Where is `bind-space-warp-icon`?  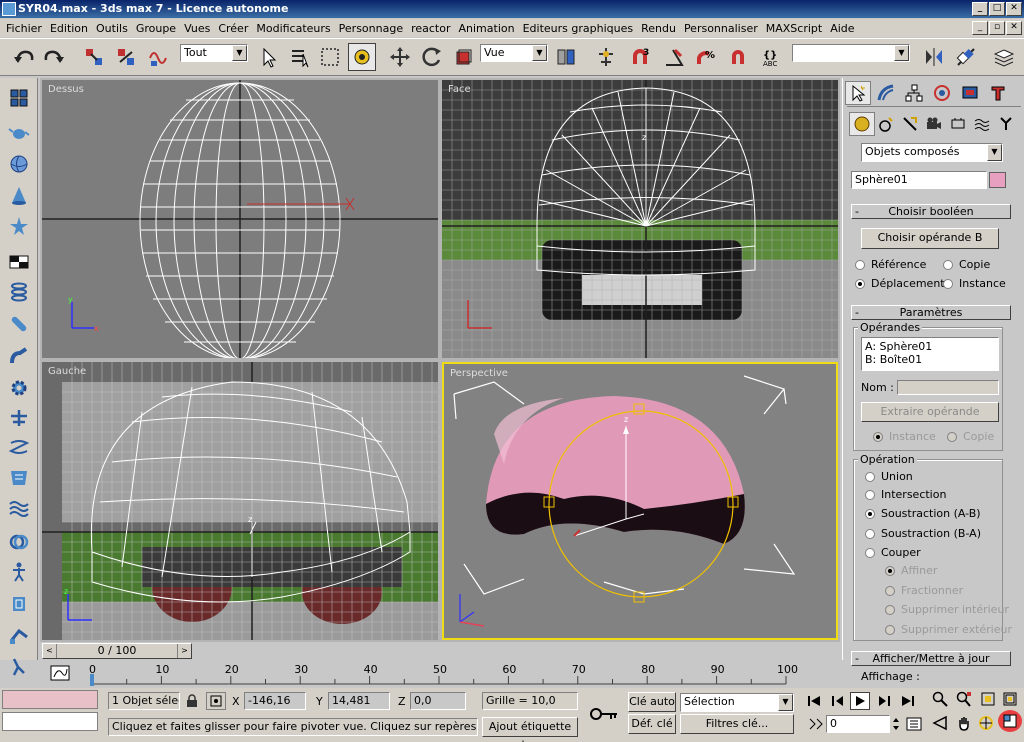 bind-space-warp-icon is located at coordinates (158, 57).